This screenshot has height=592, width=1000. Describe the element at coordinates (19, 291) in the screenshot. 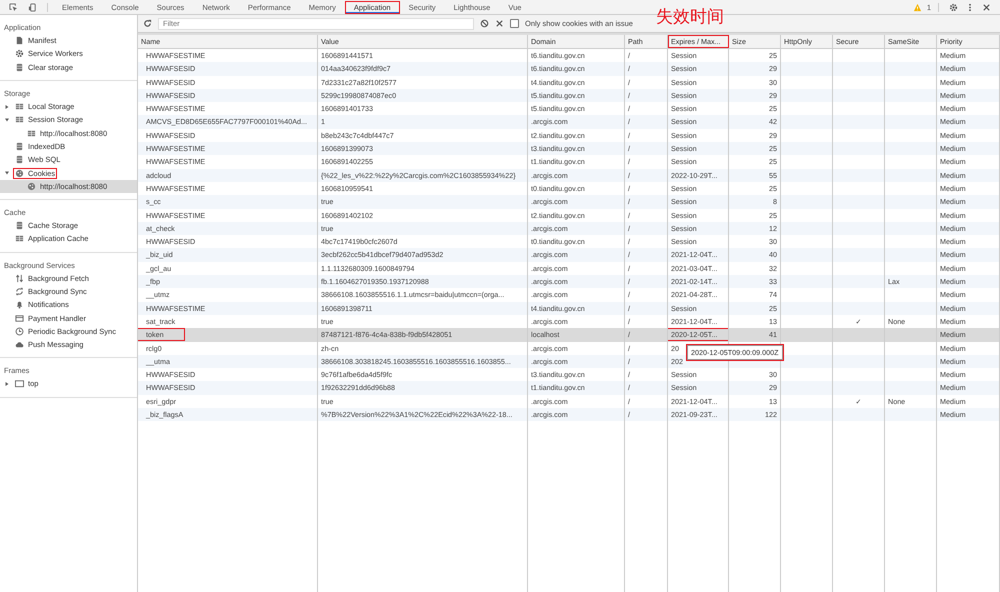

I see `sync-icon` at that location.